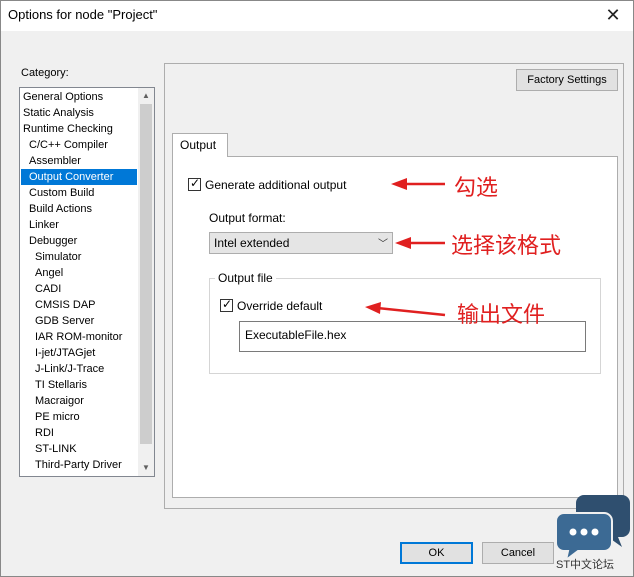 The width and height of the screenshot is (634, 577). Describe the element at coordinates (518, 553) in the screenshot. I see `cancel-button: Cancel` at that location.